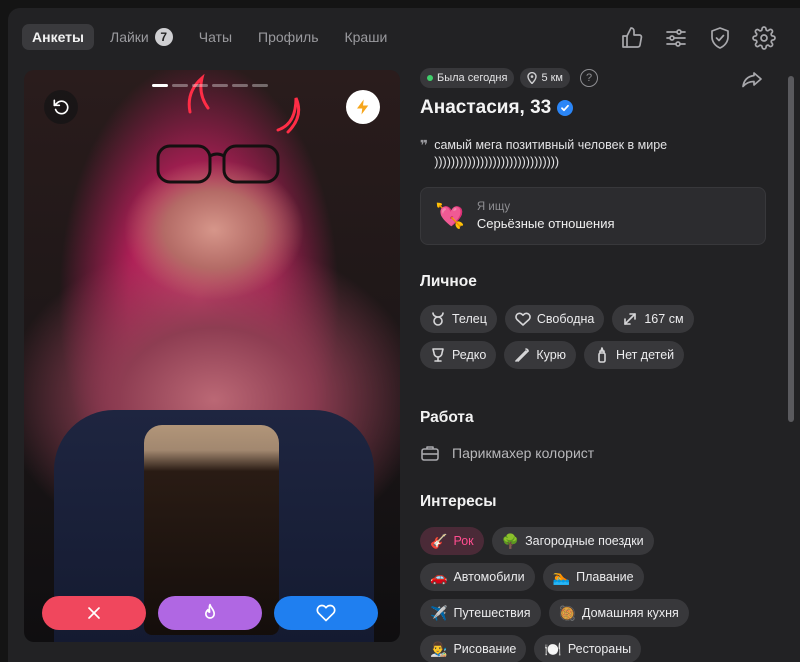  I want to click on tab-chats: Чаты, so click(215, 37).